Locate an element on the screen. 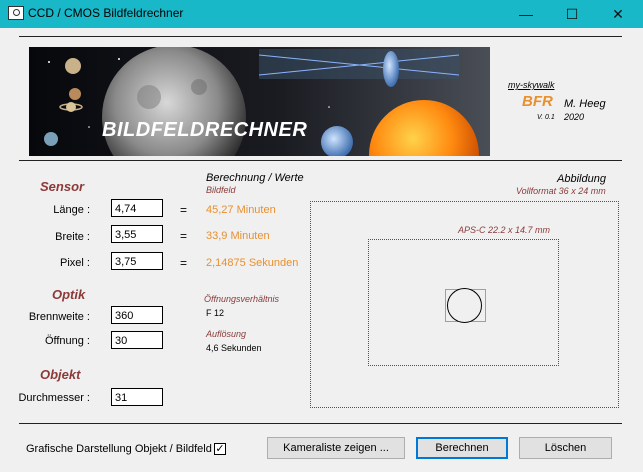  credit-site: my-skywalk is located at coordinates (531, 85).